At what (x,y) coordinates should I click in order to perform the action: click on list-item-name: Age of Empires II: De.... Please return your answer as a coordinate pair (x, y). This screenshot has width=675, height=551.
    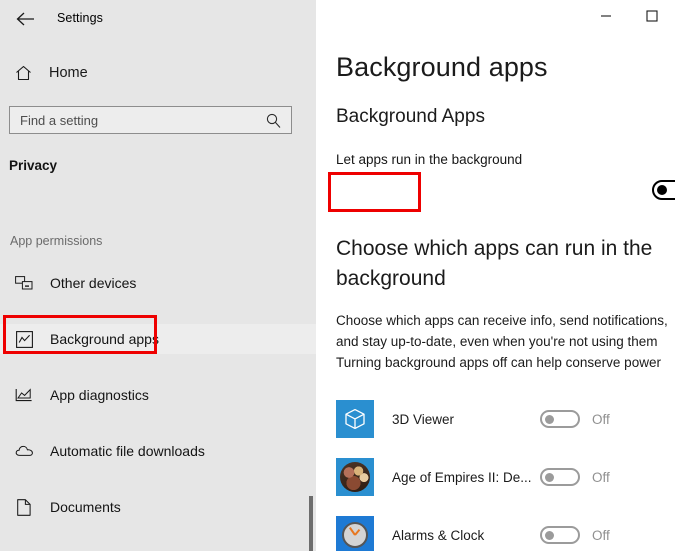
    Looking at the image, I should click on (462, 477).